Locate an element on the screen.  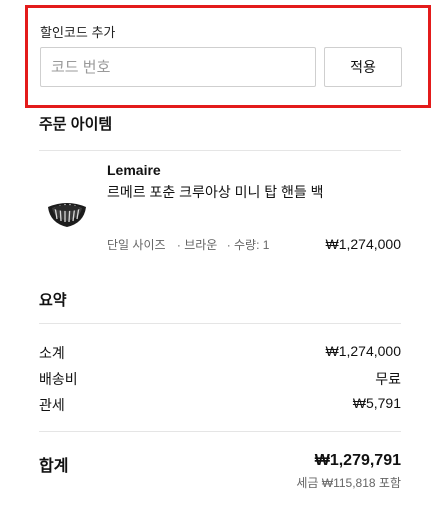
duties-label: 관세 is located at coordinates (52, 405).